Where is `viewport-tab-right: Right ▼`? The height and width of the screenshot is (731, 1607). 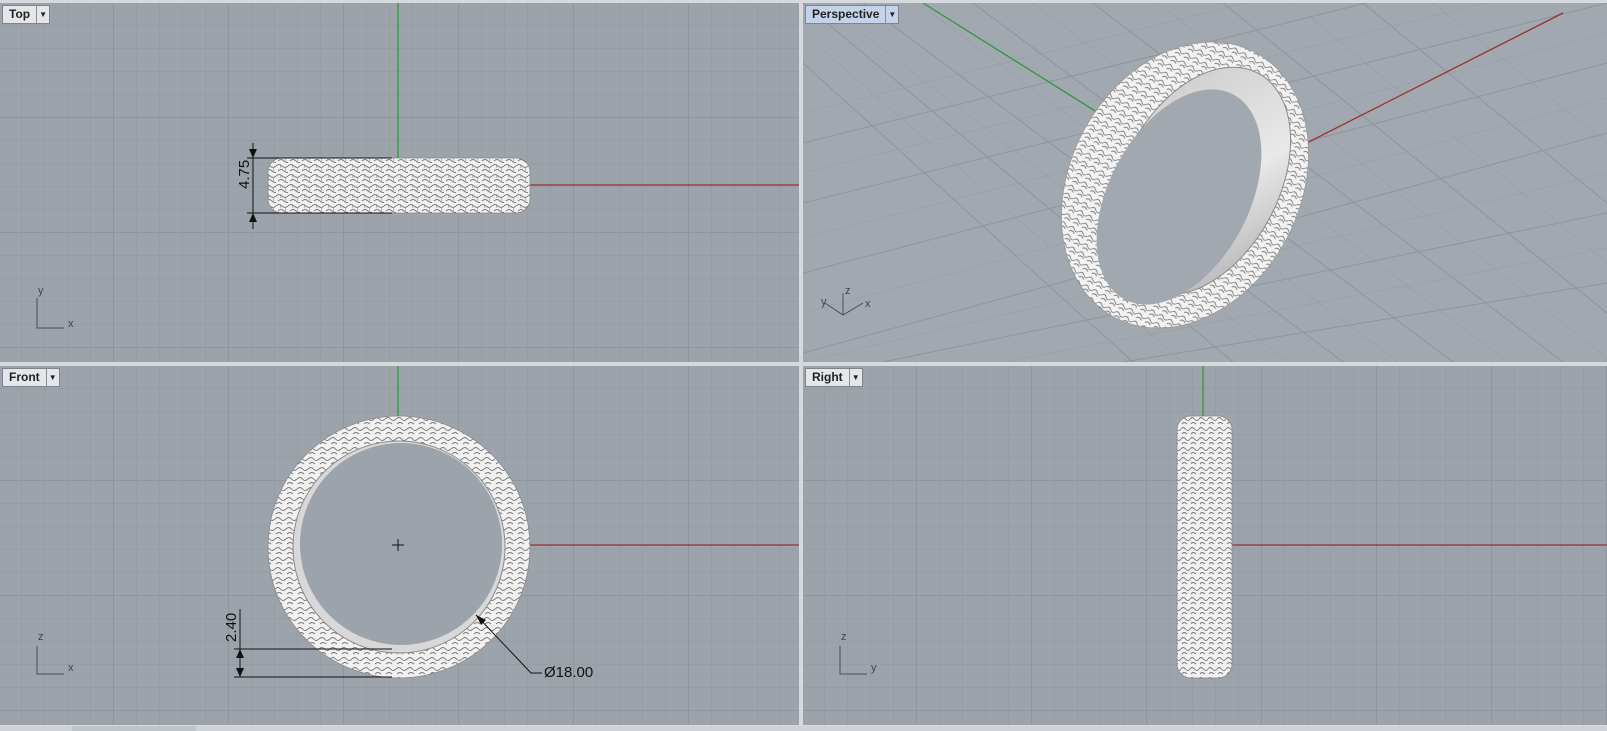 viewport-tab-right: Right ▼ is located at coordinates (834, 377).